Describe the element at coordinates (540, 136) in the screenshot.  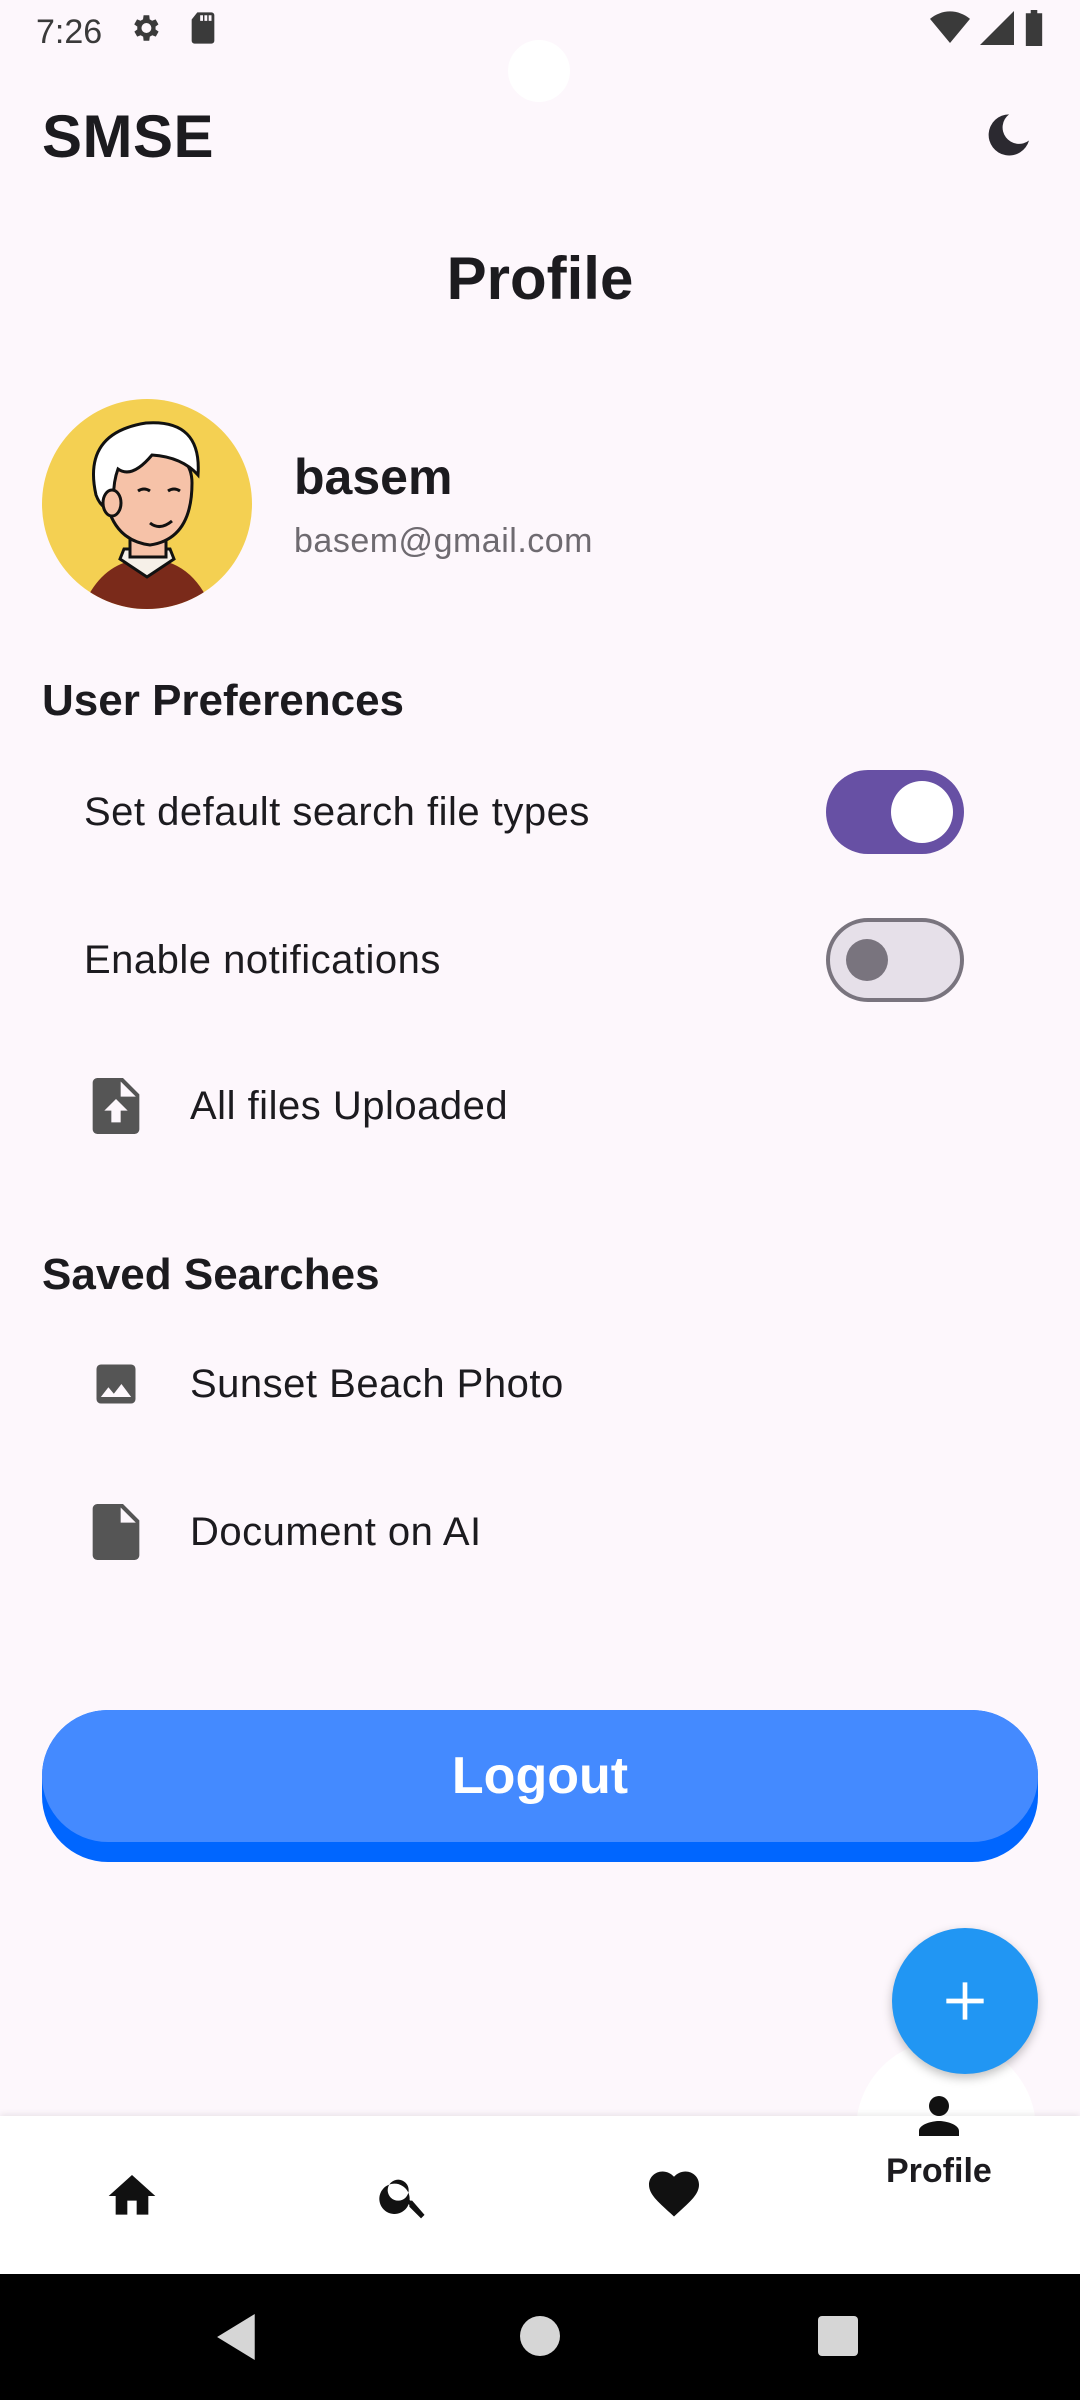
I see `app-bar: SMSE` at that location.